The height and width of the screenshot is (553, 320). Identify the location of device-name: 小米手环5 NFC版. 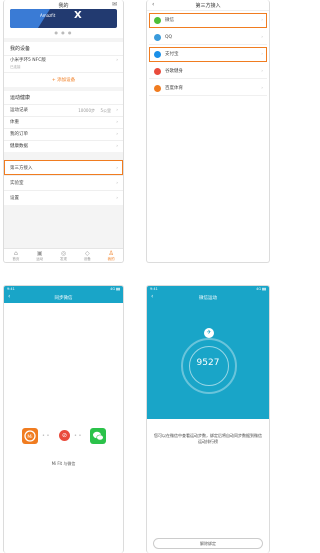
(28, 60).